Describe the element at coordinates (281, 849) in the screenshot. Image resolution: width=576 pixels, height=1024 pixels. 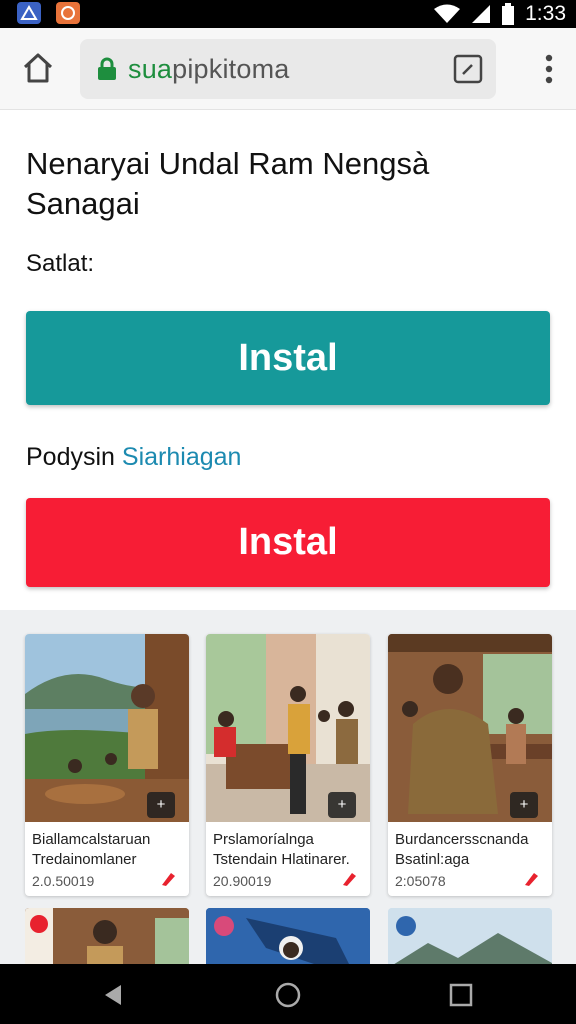
I see `card-title: Prslamoríalnga Tstendain Hlatinarer.` at that location.